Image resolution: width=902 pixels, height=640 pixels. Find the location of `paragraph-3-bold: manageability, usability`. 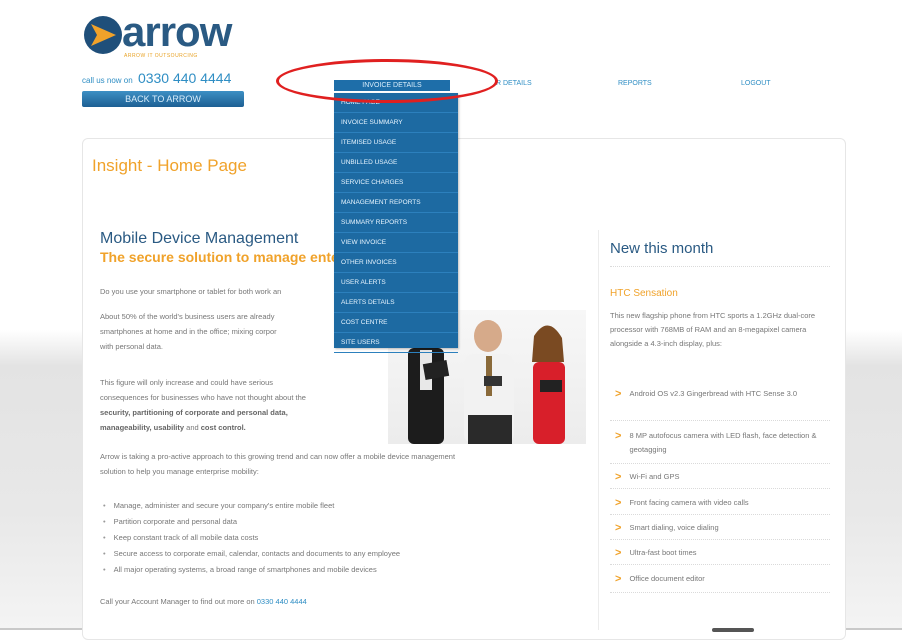

paragraph-3-bold: manageability, usability is located at coordinates (142, 427).